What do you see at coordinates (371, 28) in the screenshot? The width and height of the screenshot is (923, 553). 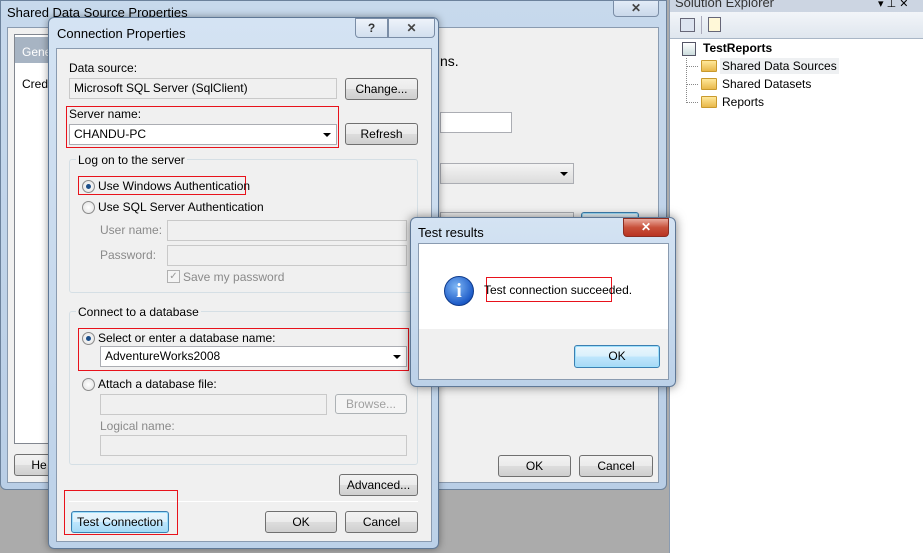 I see `help-button: ?` at bounding box center [371, 28].